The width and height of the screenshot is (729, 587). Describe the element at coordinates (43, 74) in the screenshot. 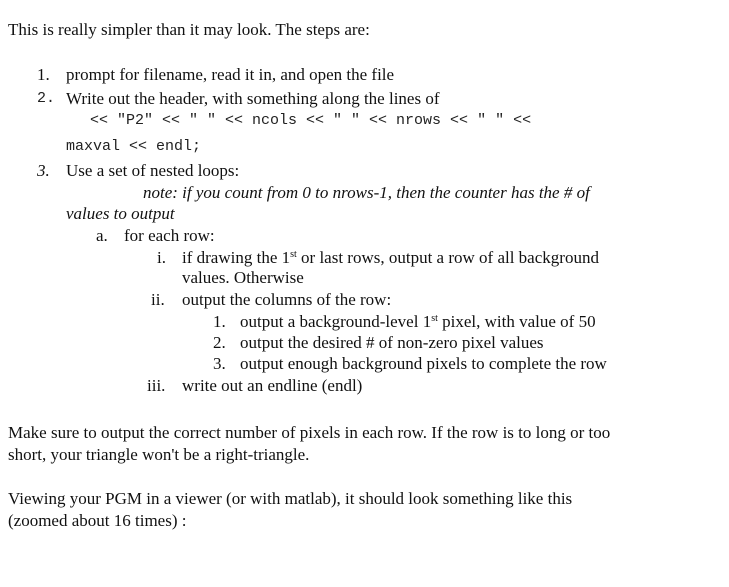

I see `step-1-marker: 1.` at that location.